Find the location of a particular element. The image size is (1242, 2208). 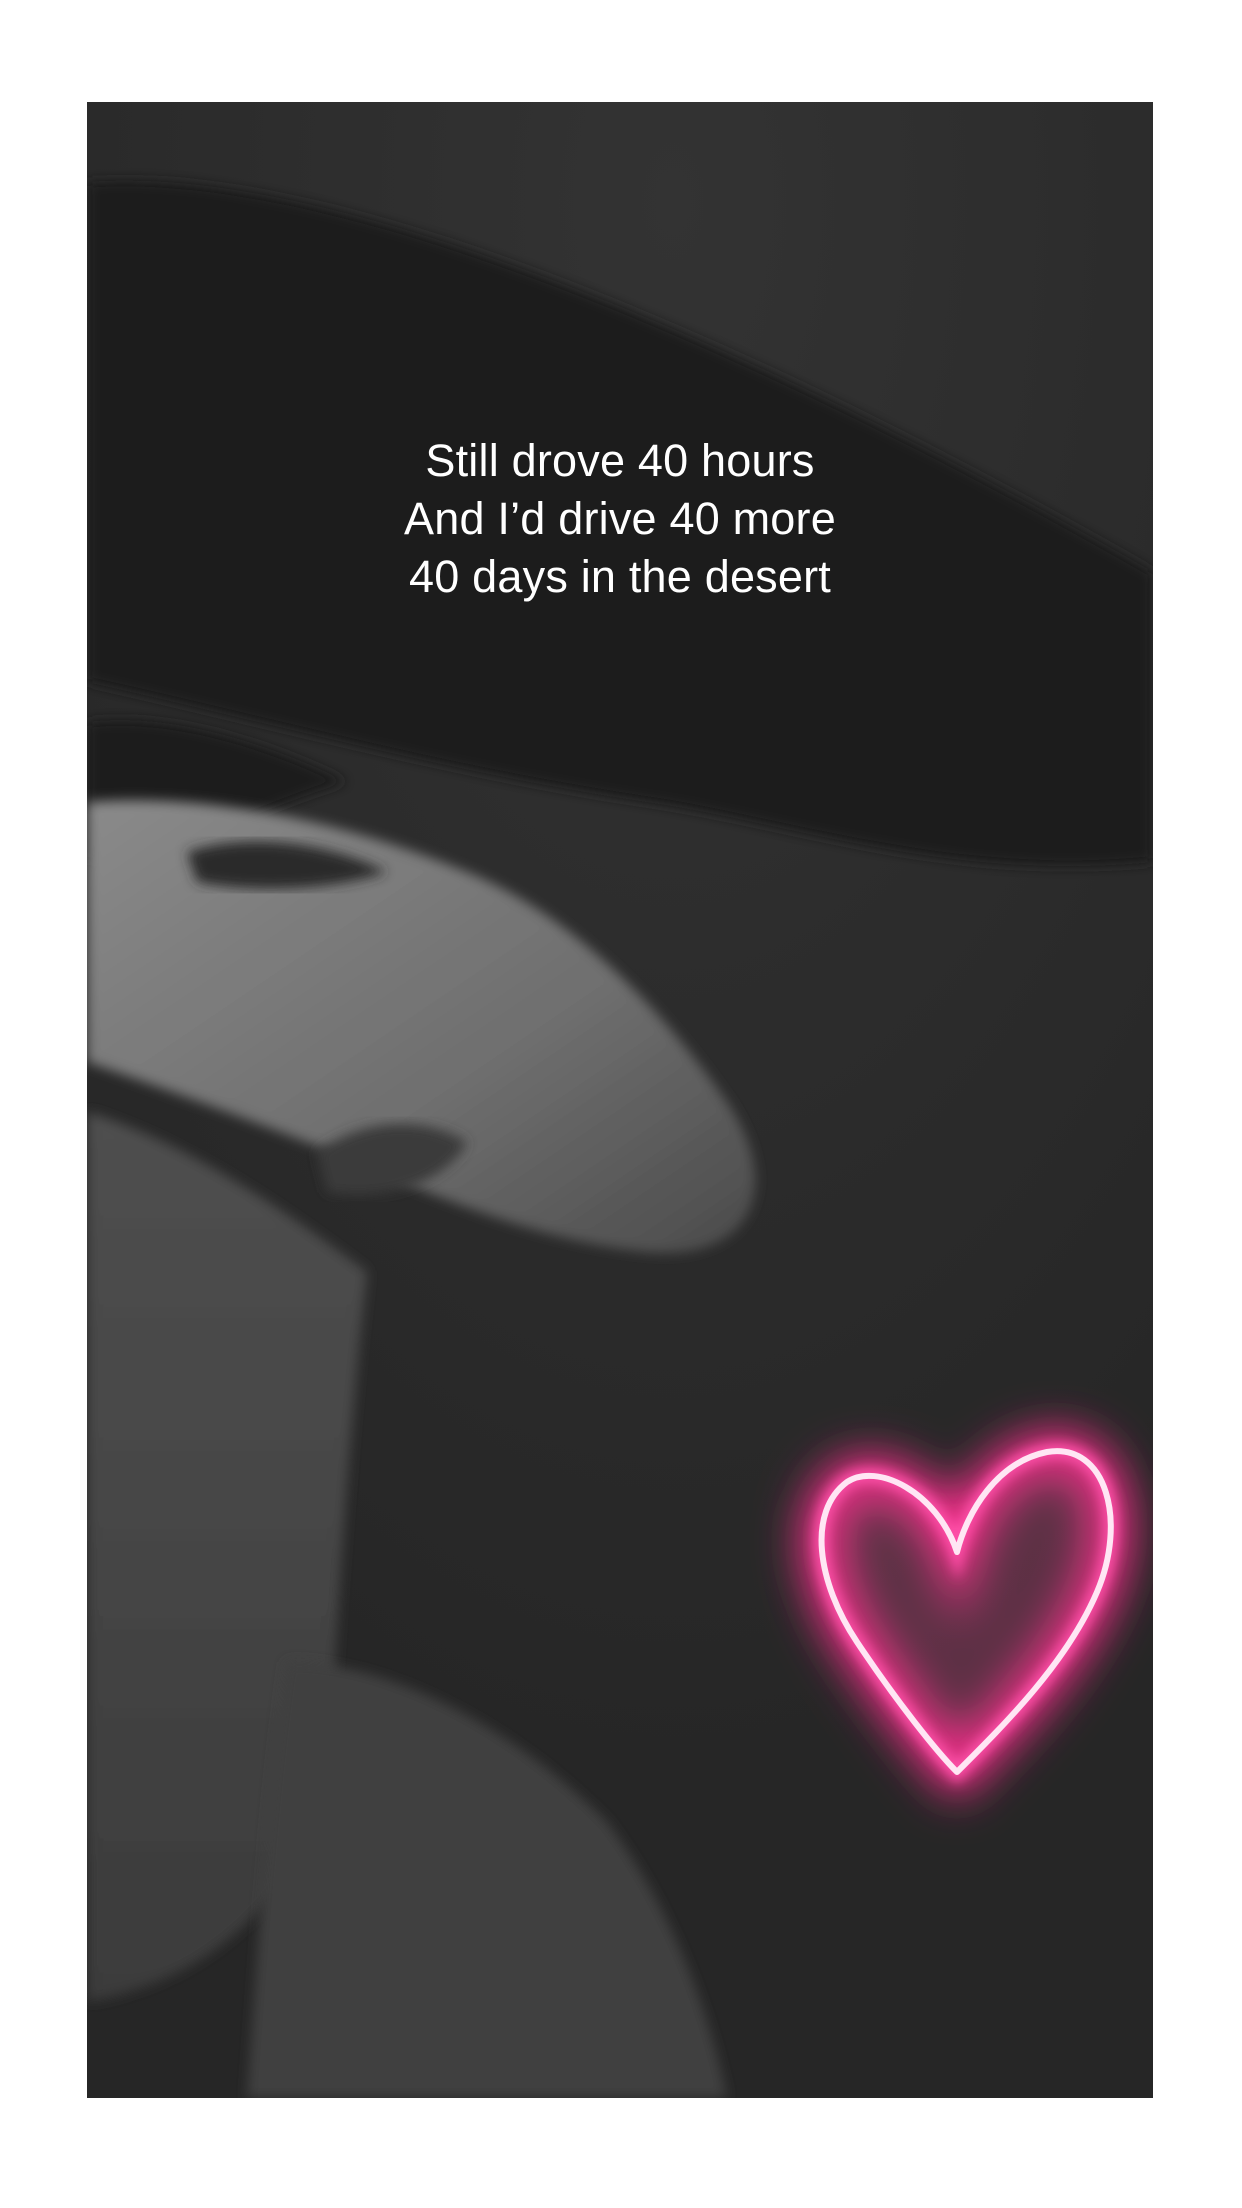

caption-line-2: And I’d drive 40 more is located at coordinates (620, 518).